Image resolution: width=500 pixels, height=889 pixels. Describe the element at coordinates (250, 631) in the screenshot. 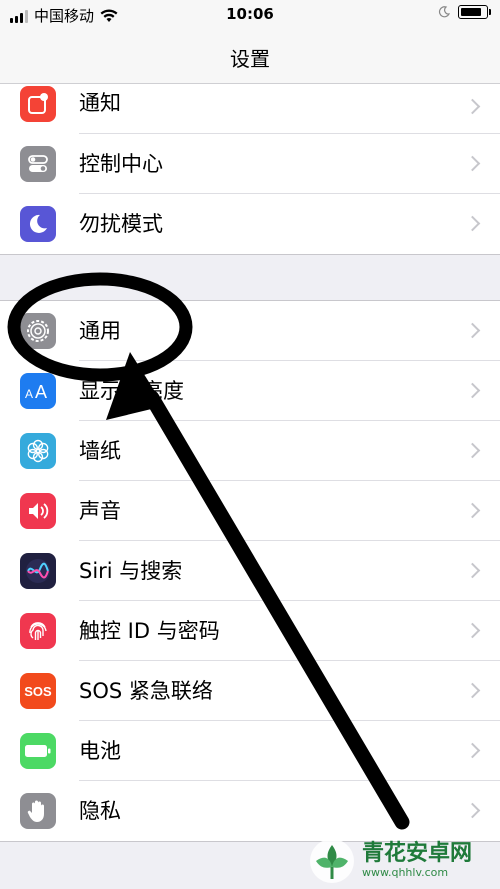

I see `settings-row-touch-id-passcode: 触控 ID 与密码` at that location.